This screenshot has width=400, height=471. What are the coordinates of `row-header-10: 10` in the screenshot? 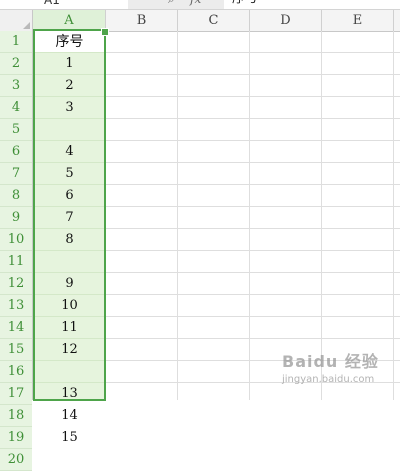 It's located at (16, 240).